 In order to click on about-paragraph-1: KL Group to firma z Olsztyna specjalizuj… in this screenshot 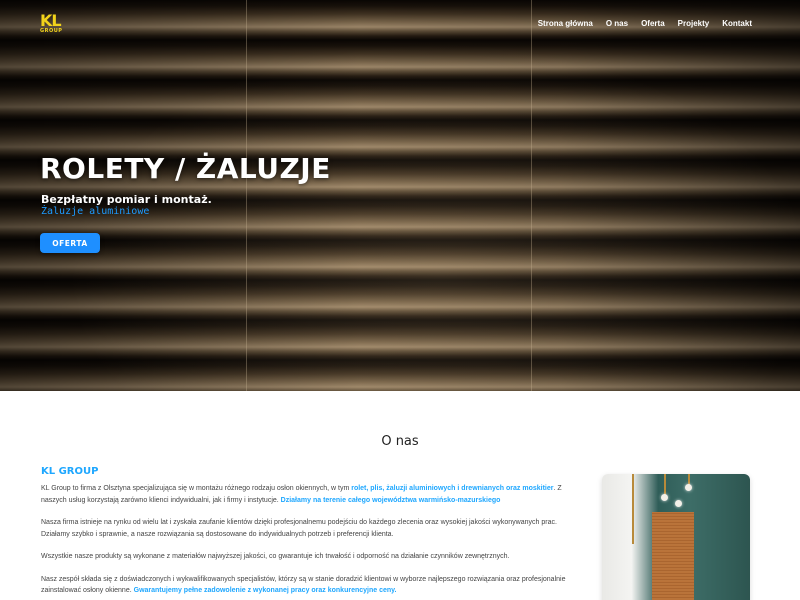, I will do `click(311, 494)`.